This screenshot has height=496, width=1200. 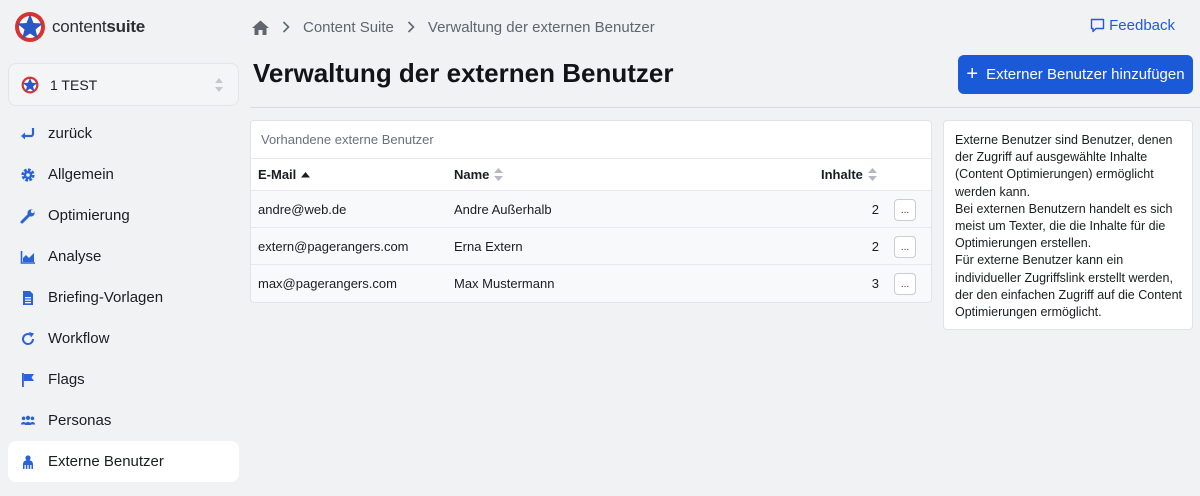 I want to click on column-header-name: Name, so click(x=479, y=174).